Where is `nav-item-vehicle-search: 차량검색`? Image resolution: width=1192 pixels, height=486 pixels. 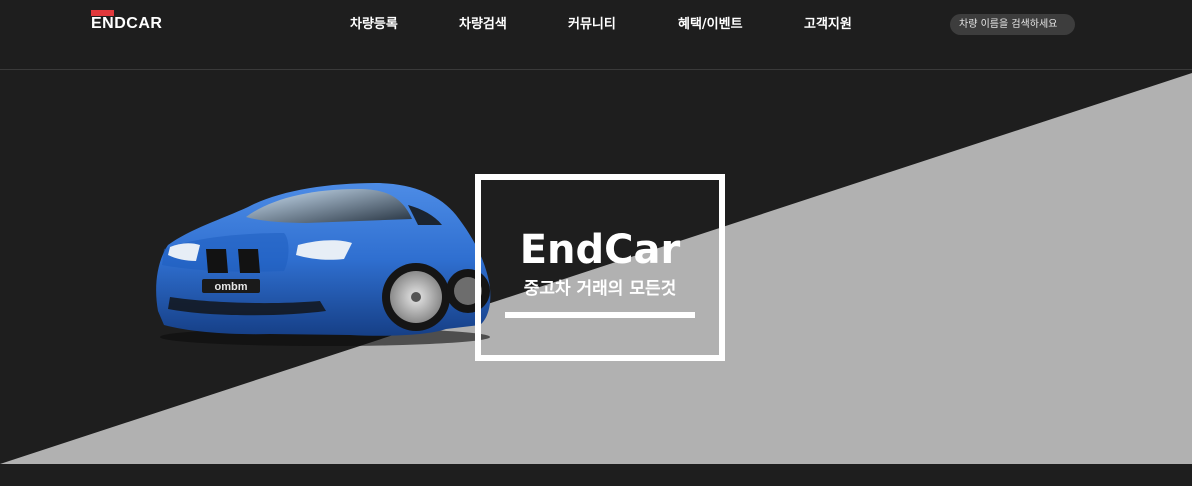
nav-item-vehicle-search: 차량검색 is located at coordinates (483, 25).